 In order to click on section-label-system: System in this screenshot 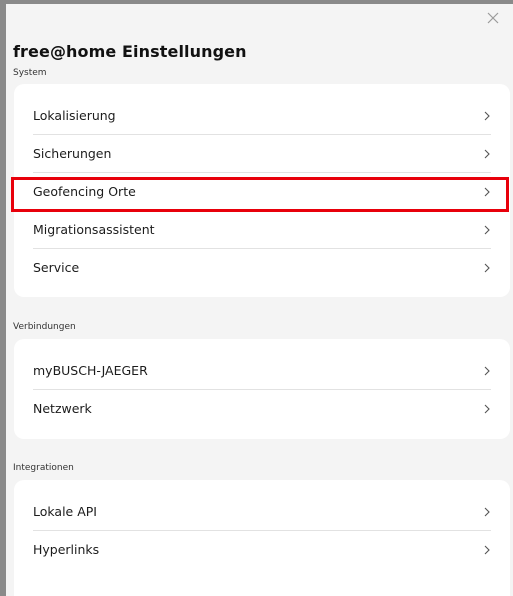, I will do `click(30, 73)`.